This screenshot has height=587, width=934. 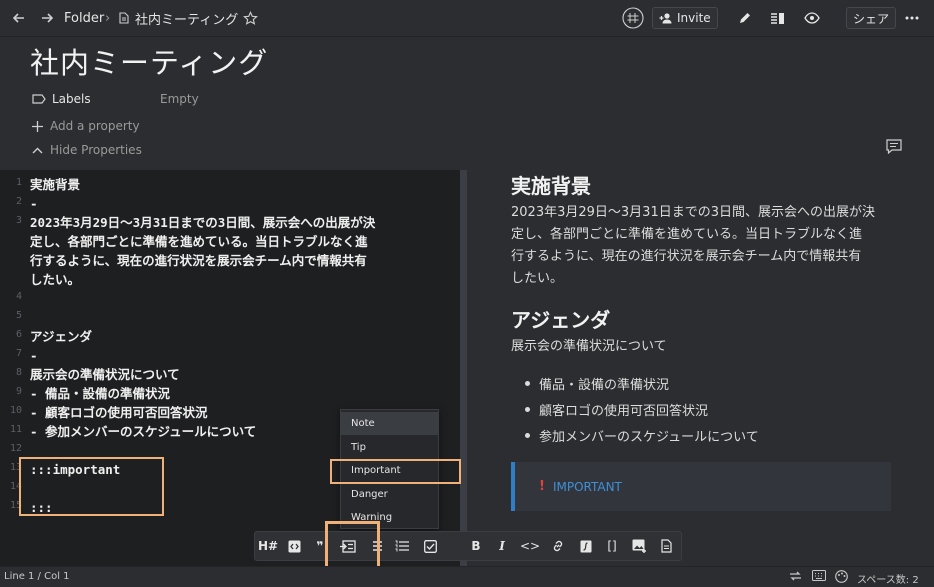 I want to click on share-label: シェア, so click(x=871, y=18).